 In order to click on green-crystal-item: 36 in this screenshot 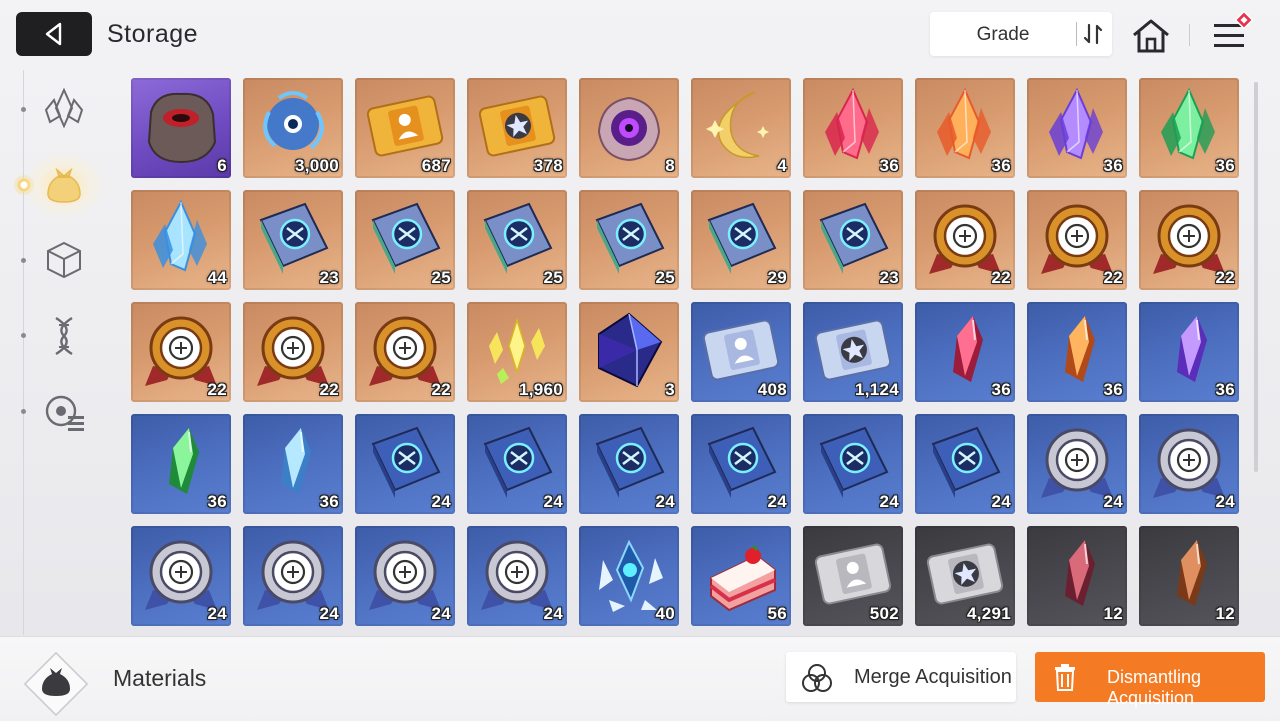, I will do `click(1189, 128)`.